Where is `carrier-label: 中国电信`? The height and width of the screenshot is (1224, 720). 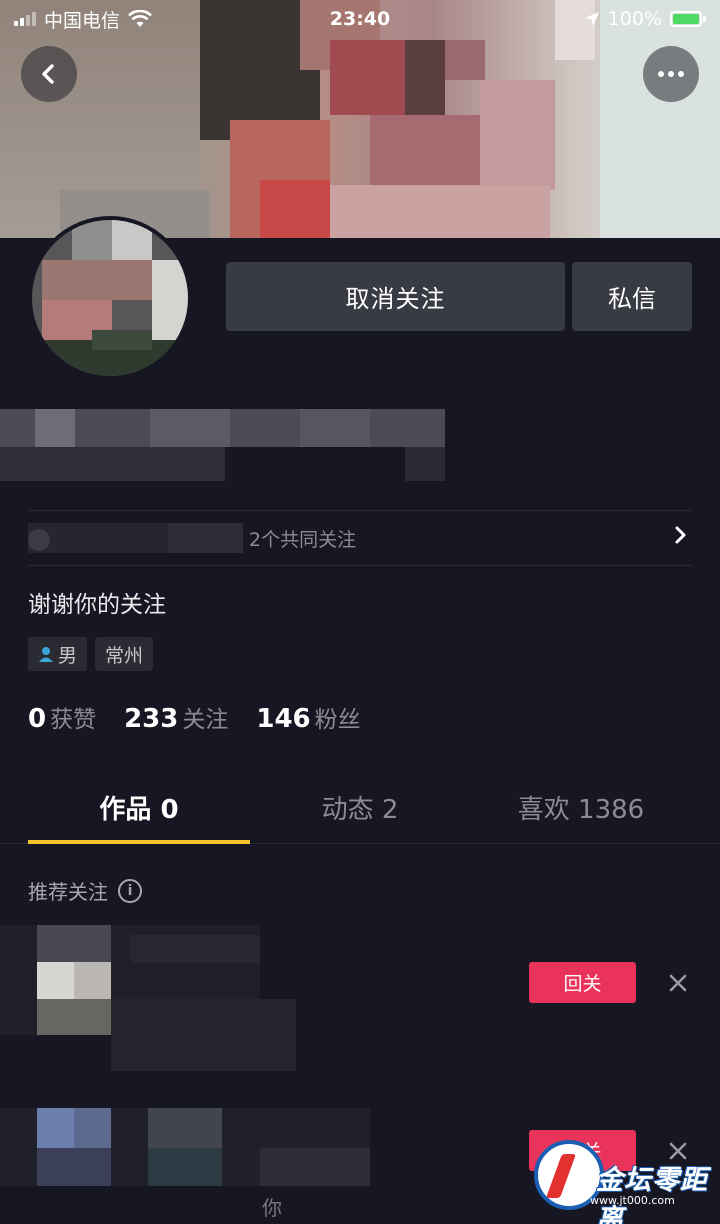
carrier-label: 中国电信 is located at coordinates (82, 20).